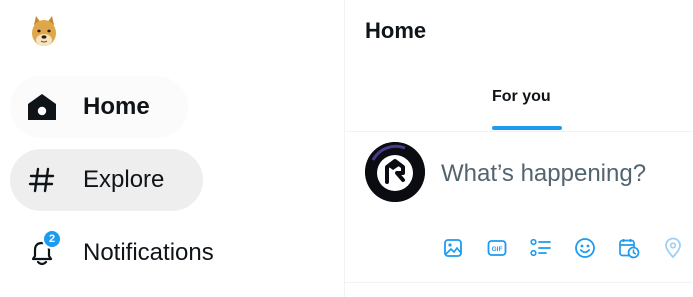  Describe the element at coordinates (52, 239) in the screenshot. I see `notification-badge: 2` at that location.